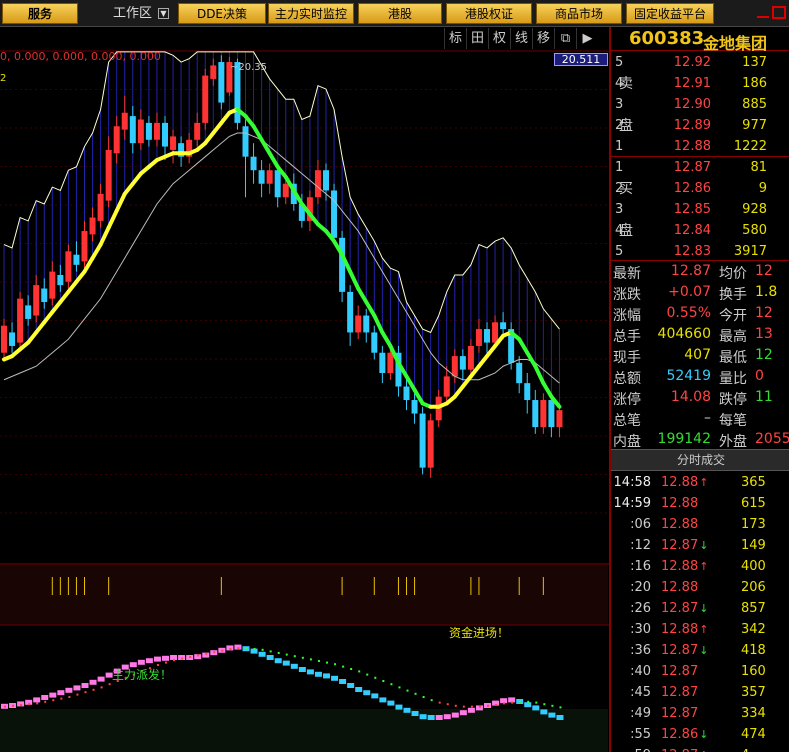 The image size is (789, 752). Describe the element at coordinates (692, 608) in the screenshot. I see `tick-price: 12.87↓` at that location.